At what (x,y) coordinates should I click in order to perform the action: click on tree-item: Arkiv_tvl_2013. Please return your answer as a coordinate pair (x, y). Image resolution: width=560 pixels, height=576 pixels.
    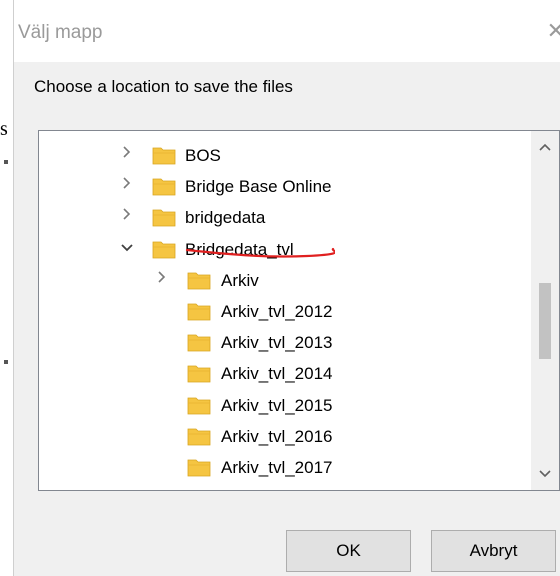
    Looking at the image, I should click on (285, 343).